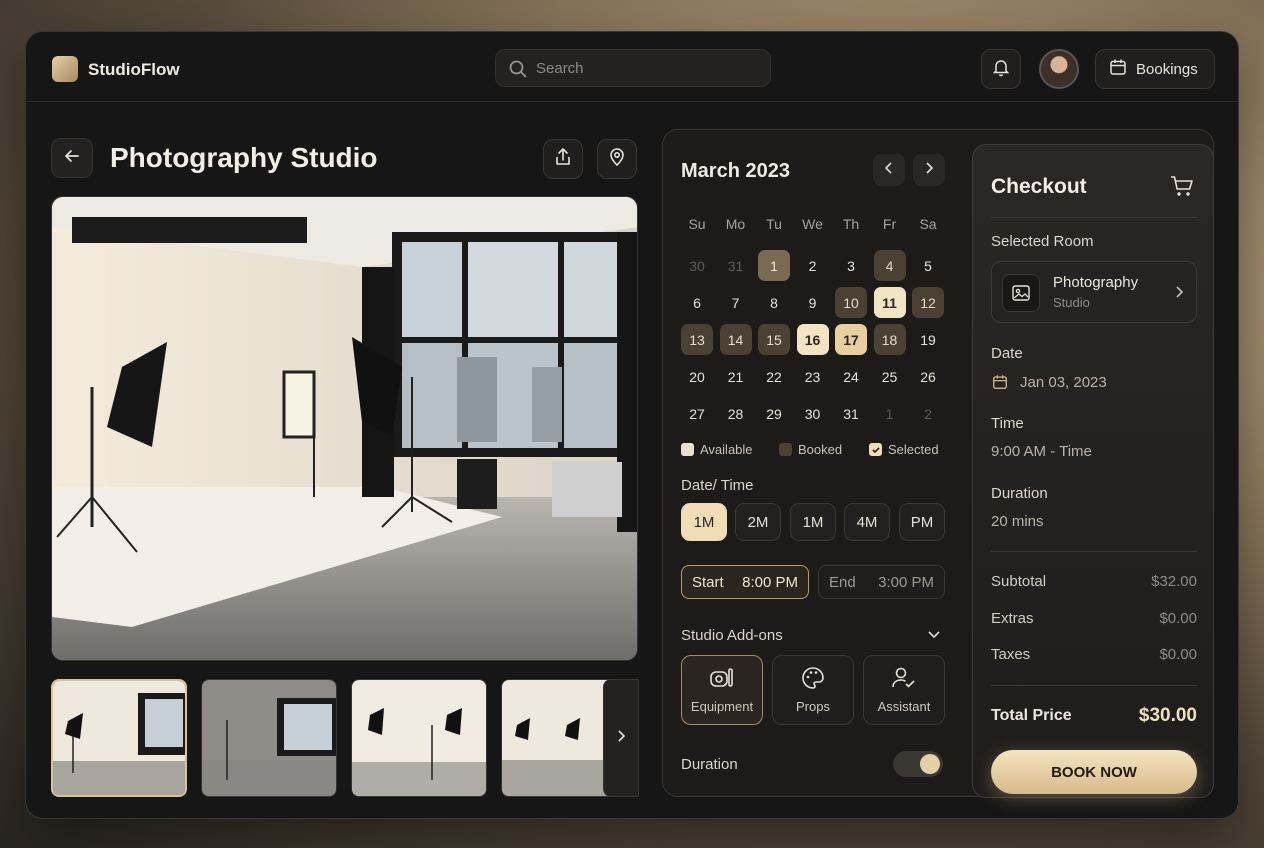  I want to click on calendar-day: 21, so click(736, 376).